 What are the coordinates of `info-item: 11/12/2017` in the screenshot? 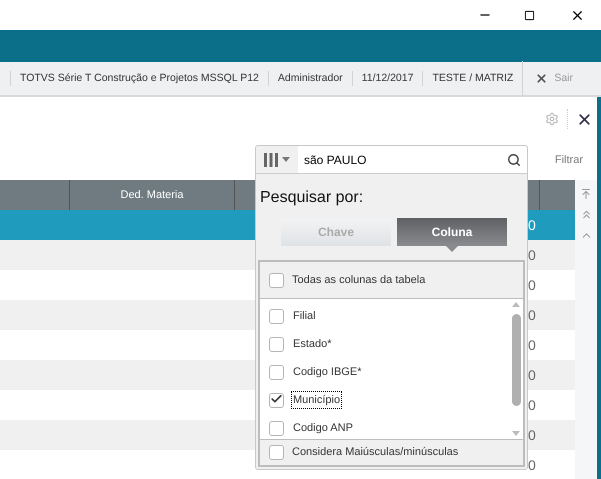 It's located at (387, 78).